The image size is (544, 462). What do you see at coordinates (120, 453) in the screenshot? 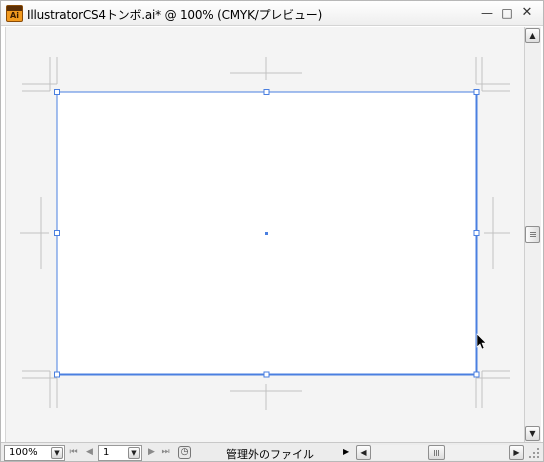
I see `artboard-dropdown: 1 ▼` at bounding box center [120, 453].